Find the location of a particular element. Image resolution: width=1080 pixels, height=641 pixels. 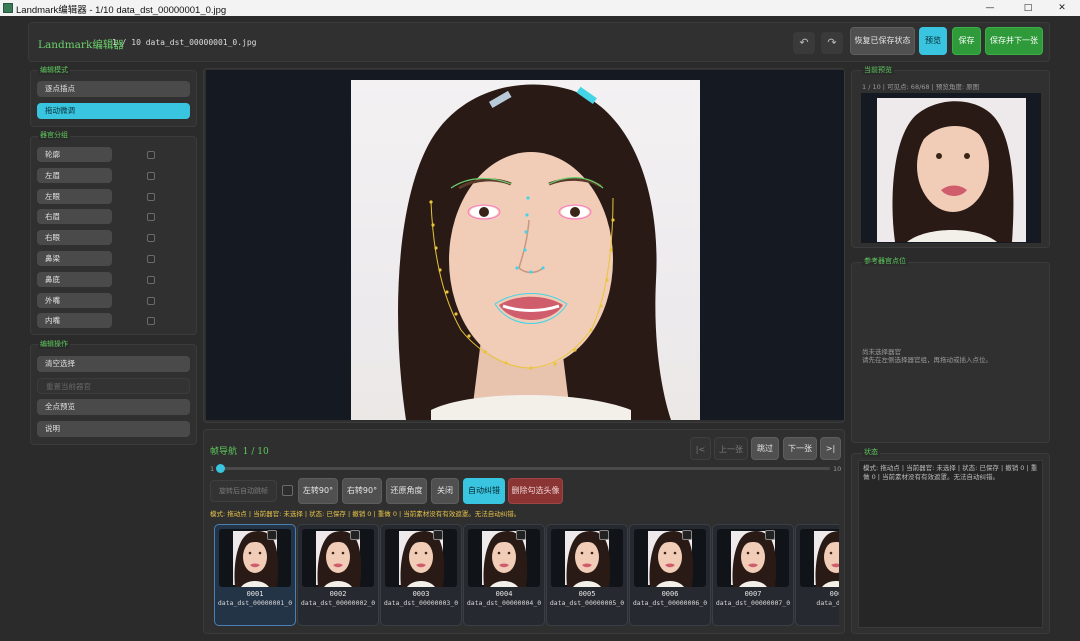

first-frame-button: |< is located at coordinates (700, 448).